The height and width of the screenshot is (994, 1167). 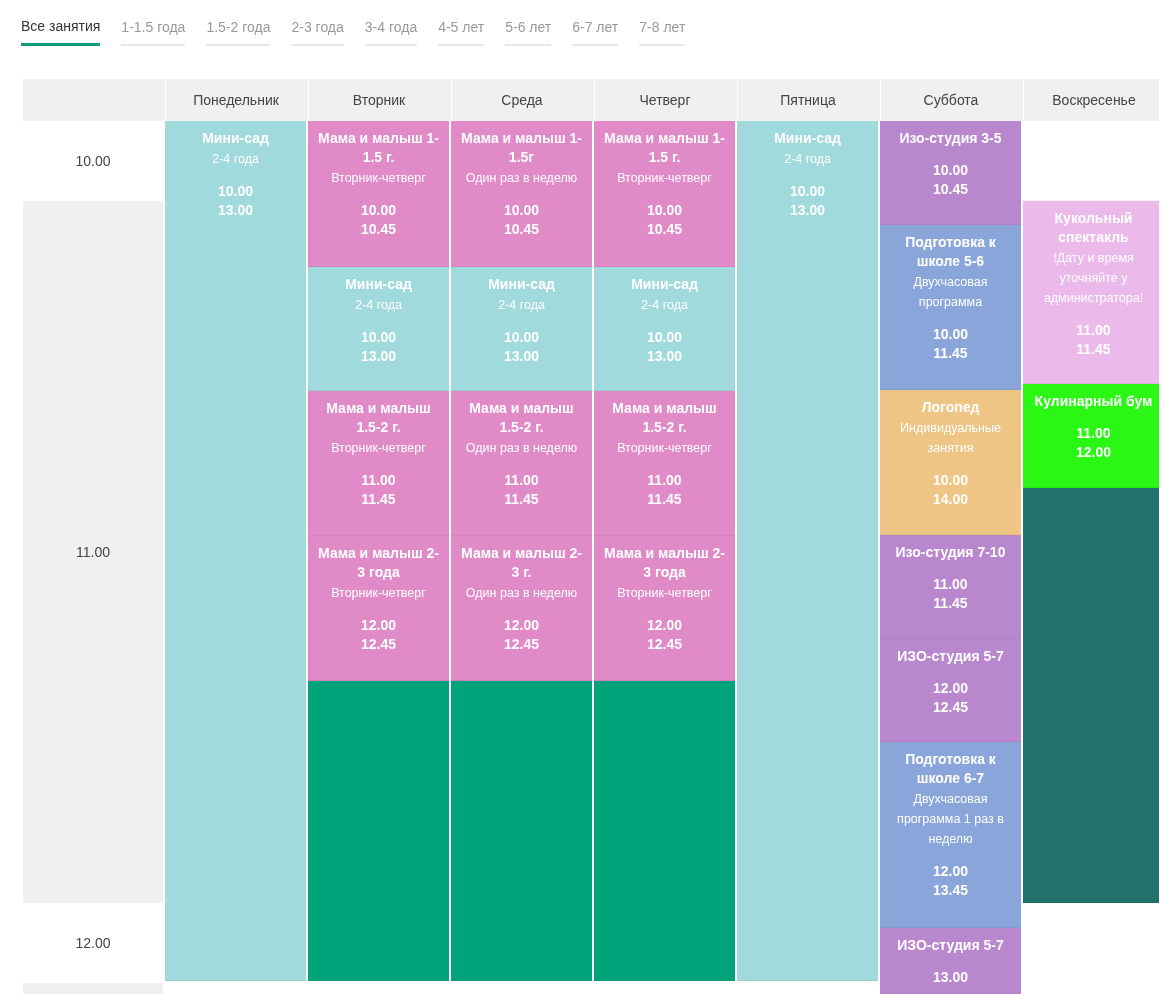 What do you see at coordinates (950, 499) in the screenshot?
I see `class-time: 14.00` at bounding box center [950, 499].